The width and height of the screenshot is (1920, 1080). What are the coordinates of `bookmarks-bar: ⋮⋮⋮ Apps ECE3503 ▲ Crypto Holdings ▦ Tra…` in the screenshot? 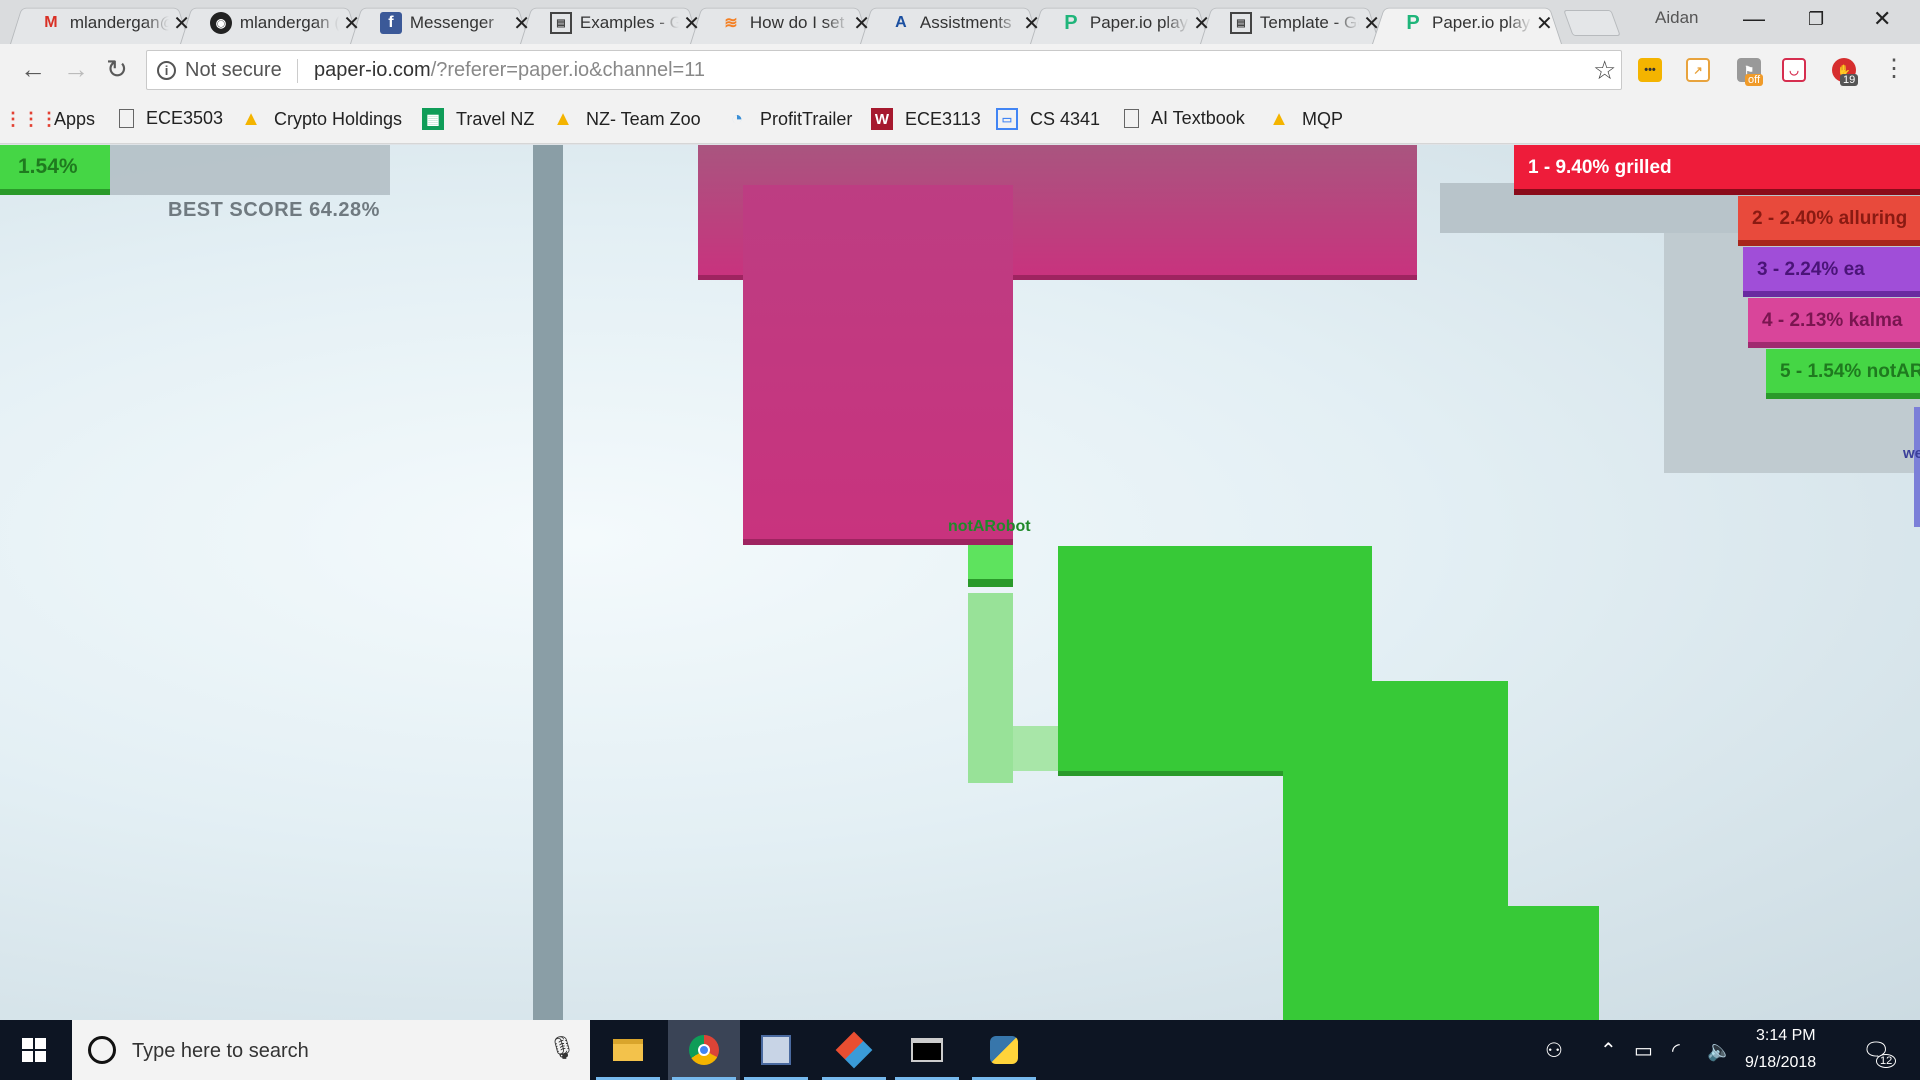 It's located at (960, 120).